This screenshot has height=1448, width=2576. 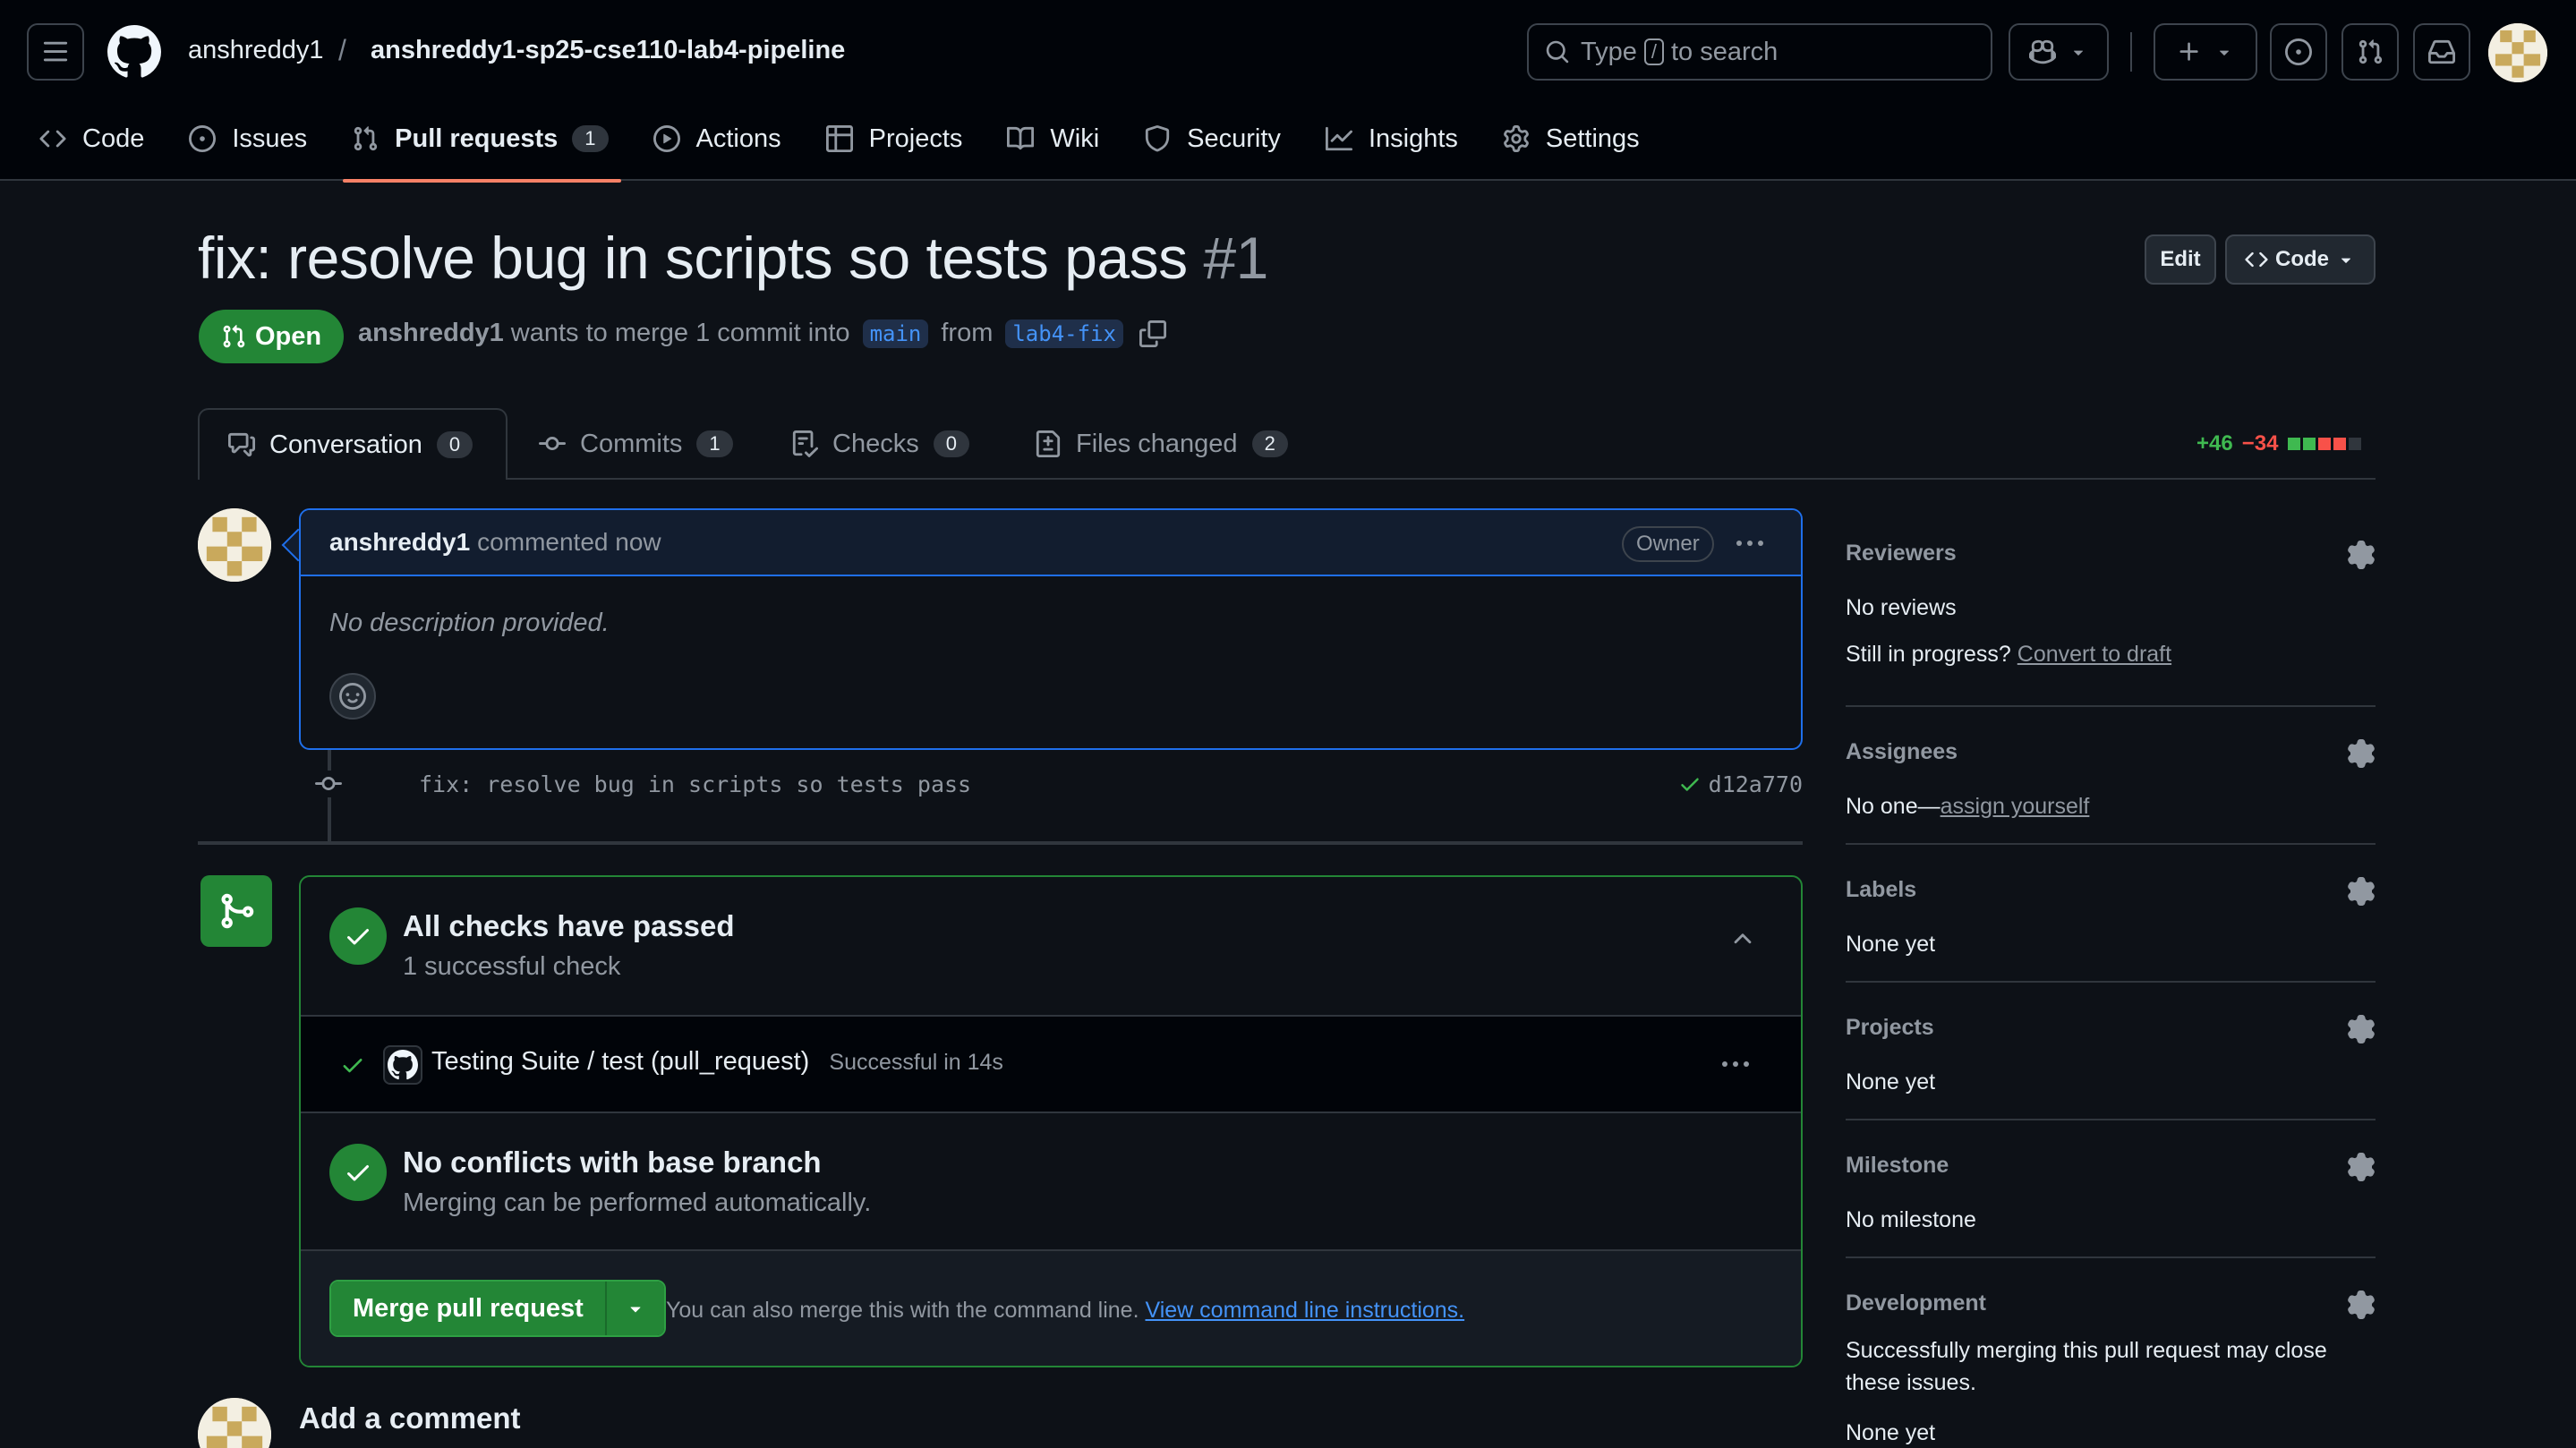 What do you see at coordinates (353, 444) in the screenshot?
I see `tab-conversation: Conversation 0` at bounding box center [353, 444].